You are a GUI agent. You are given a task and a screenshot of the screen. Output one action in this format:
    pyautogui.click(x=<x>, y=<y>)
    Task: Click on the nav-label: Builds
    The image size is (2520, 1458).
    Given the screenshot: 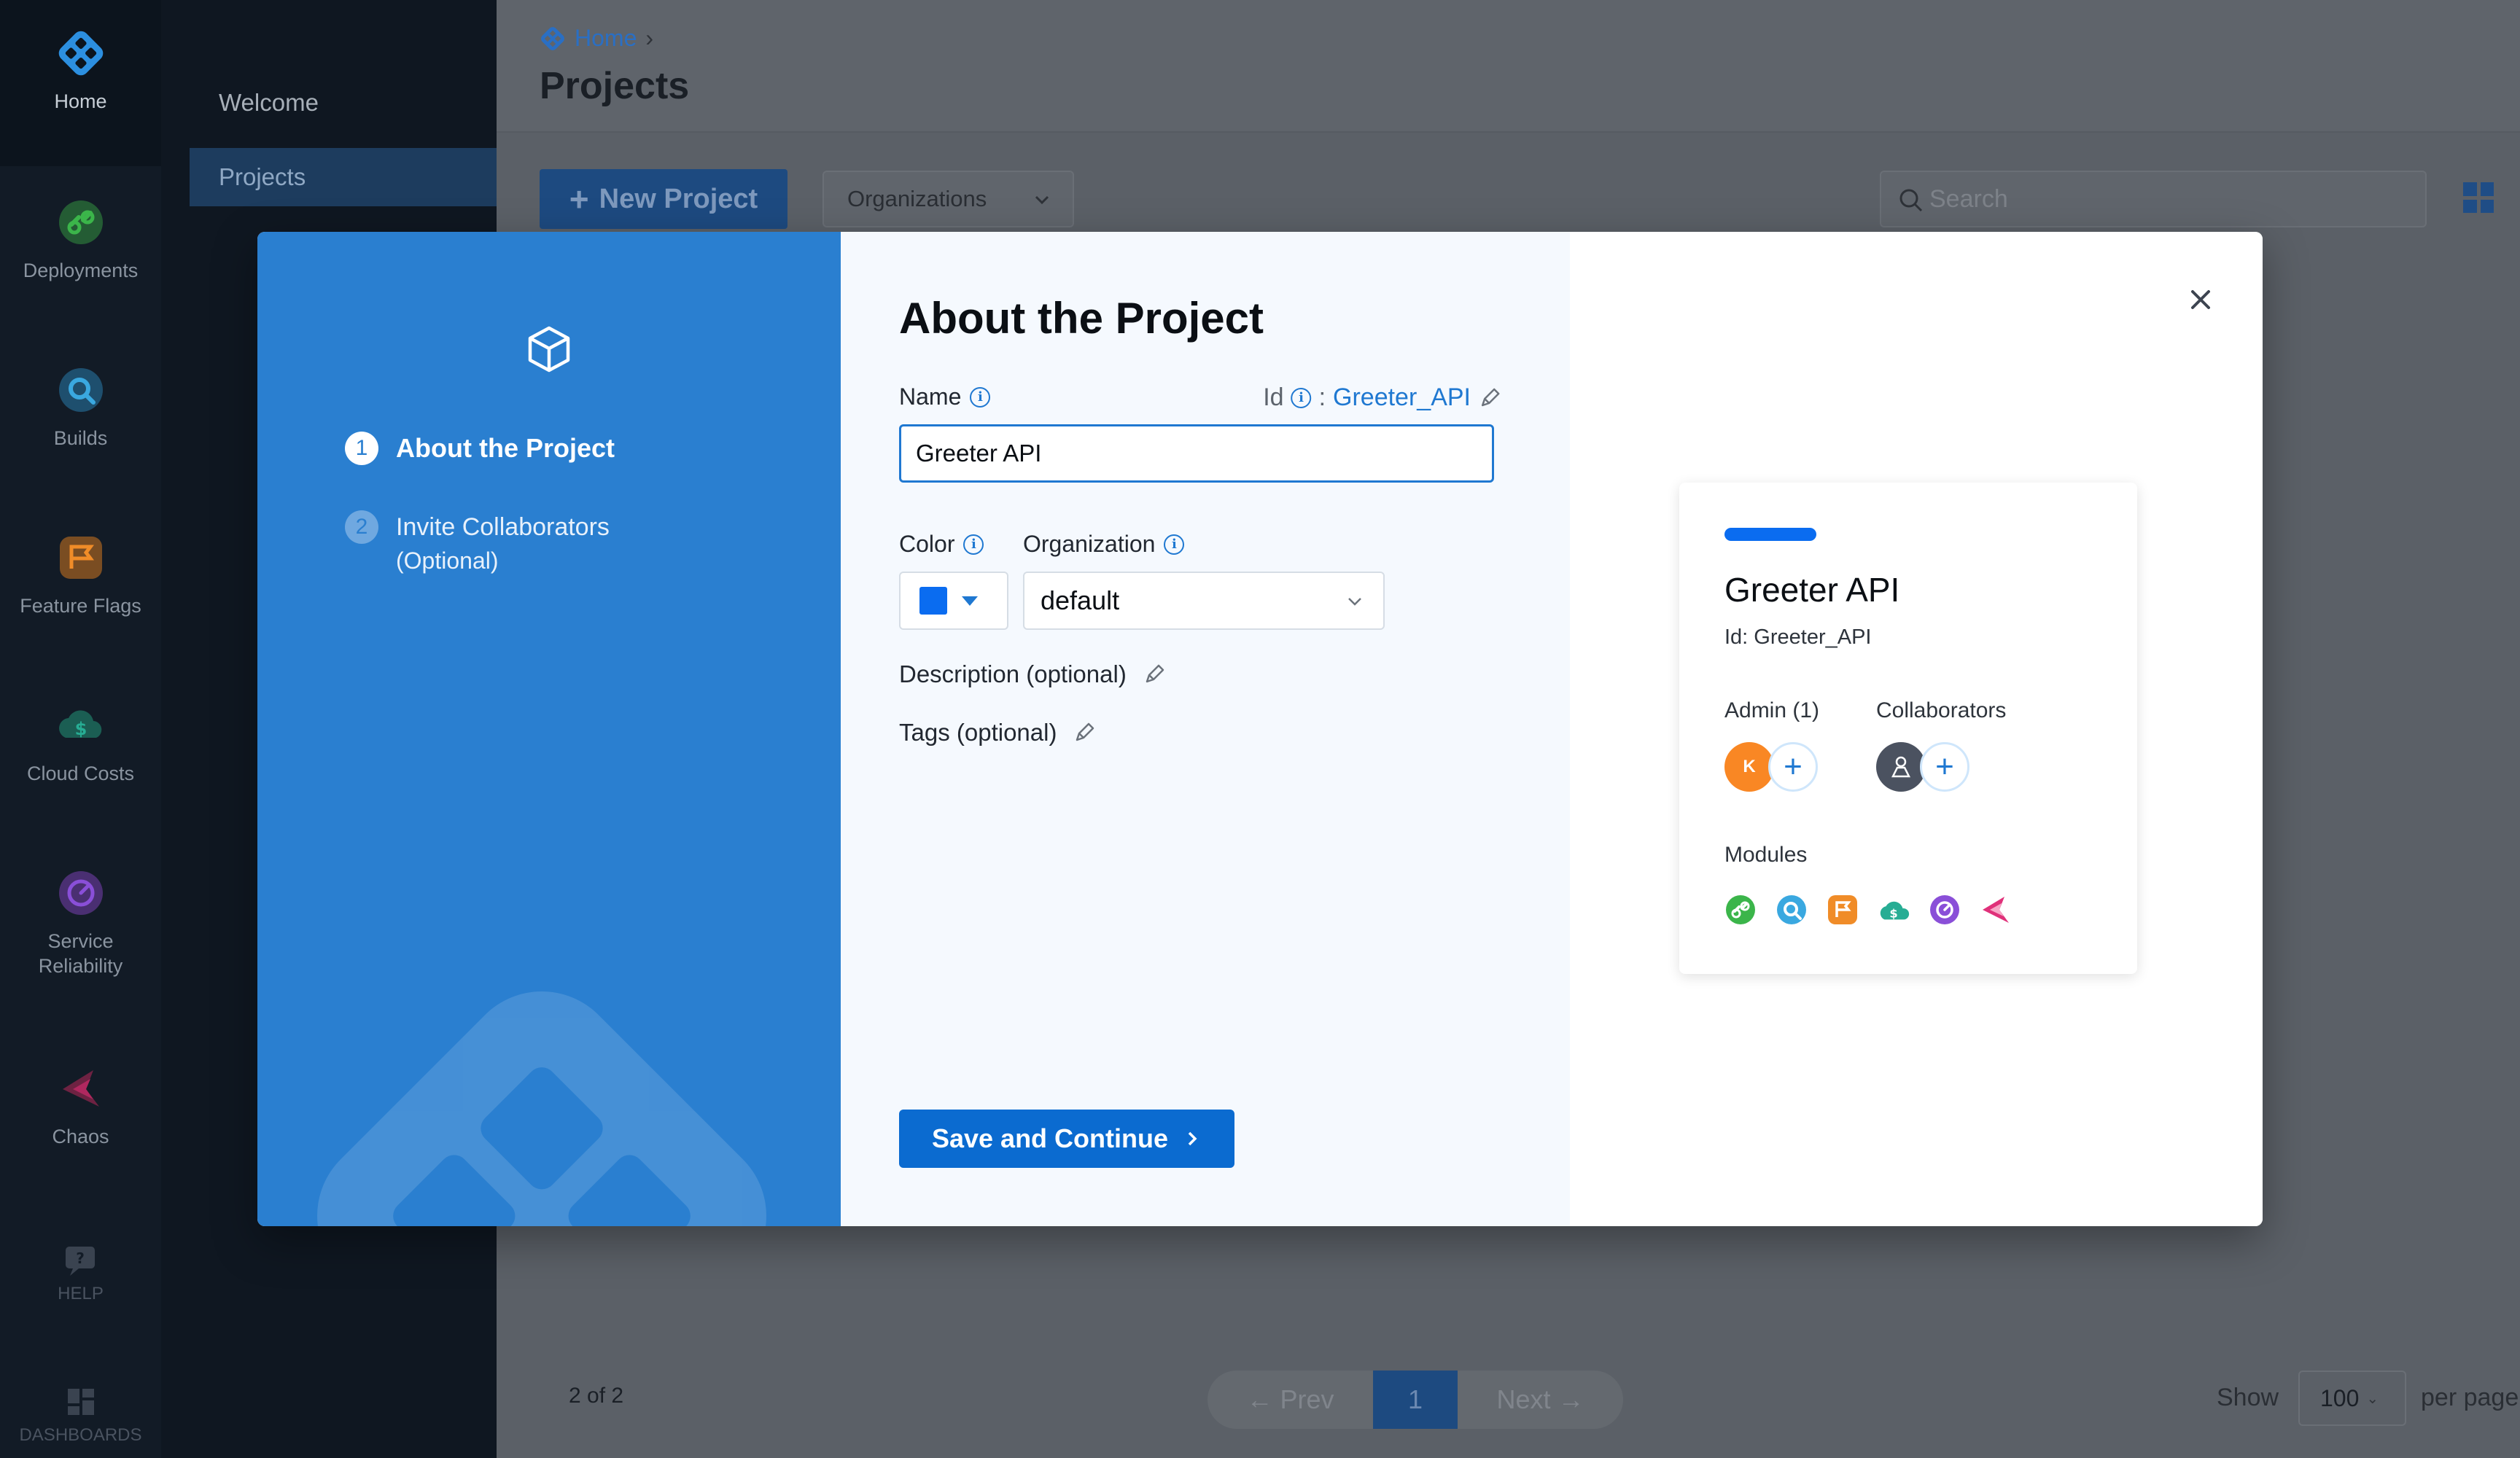 What is the action you would take?
    pyautogui.click(x=80, y=438)
    